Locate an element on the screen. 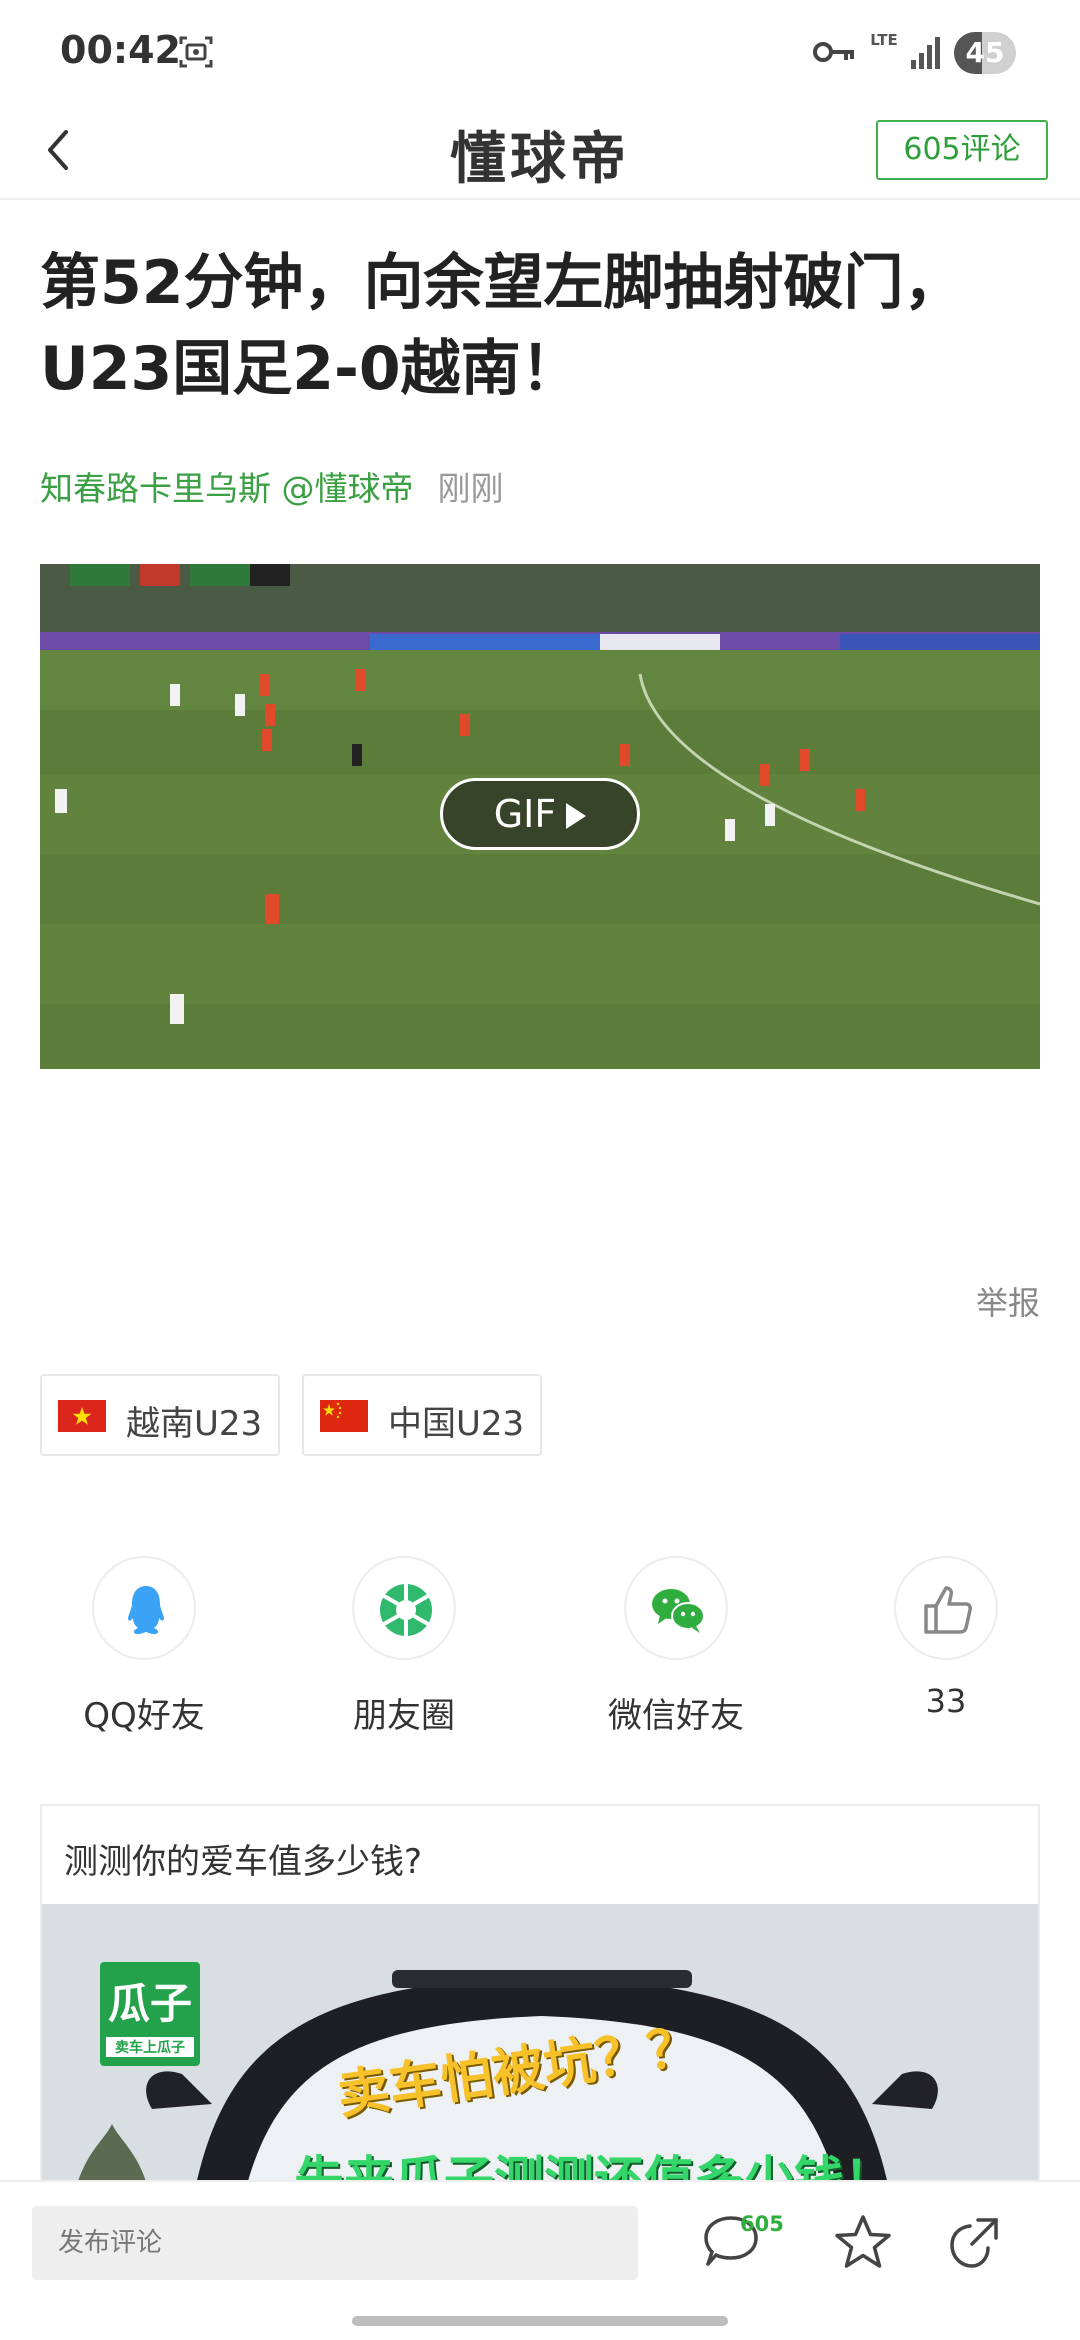  share-moments-button: 朋友圈 is located at coordinates (404, 1646).